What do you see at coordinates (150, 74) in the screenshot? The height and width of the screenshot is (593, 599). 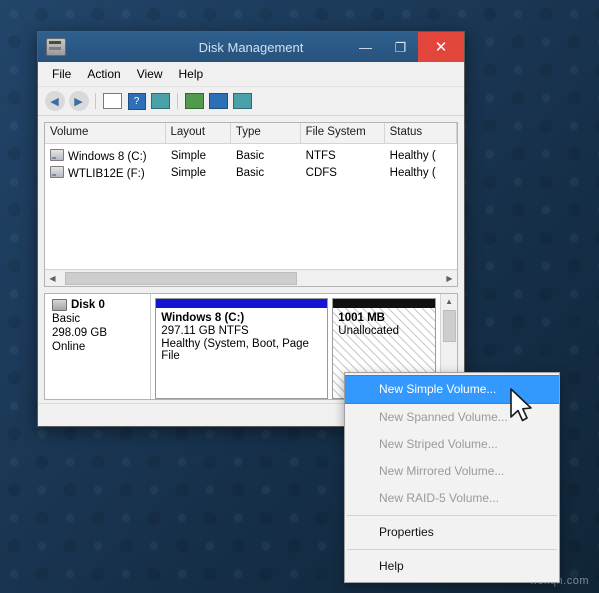 I see `menu-view: View` at bounding box center [150, 74].